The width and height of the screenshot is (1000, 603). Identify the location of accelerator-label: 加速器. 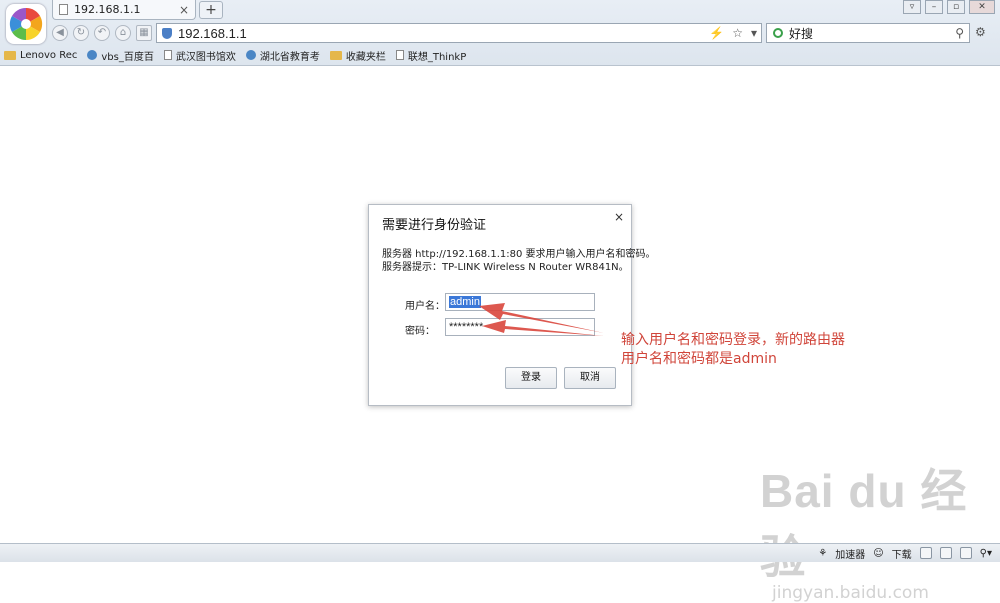
(850, 553).